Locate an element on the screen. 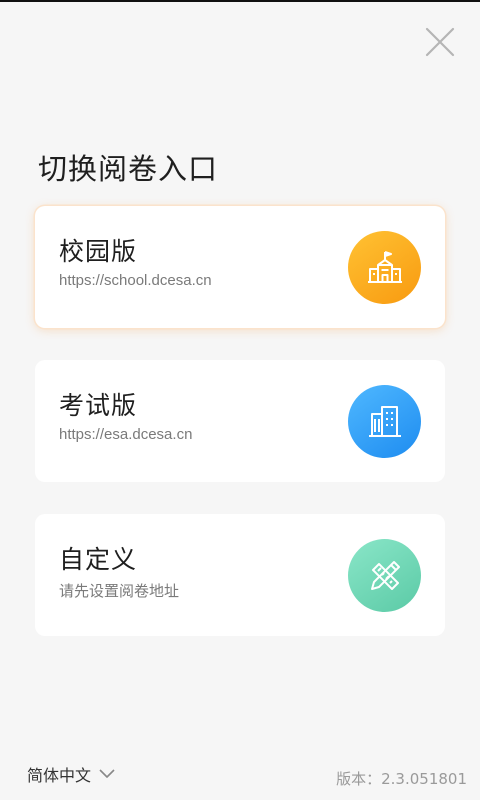 Image resolution: width=480 pixels, height=800 pixels. custom-icon-badge is located at coordinates (384, 575).